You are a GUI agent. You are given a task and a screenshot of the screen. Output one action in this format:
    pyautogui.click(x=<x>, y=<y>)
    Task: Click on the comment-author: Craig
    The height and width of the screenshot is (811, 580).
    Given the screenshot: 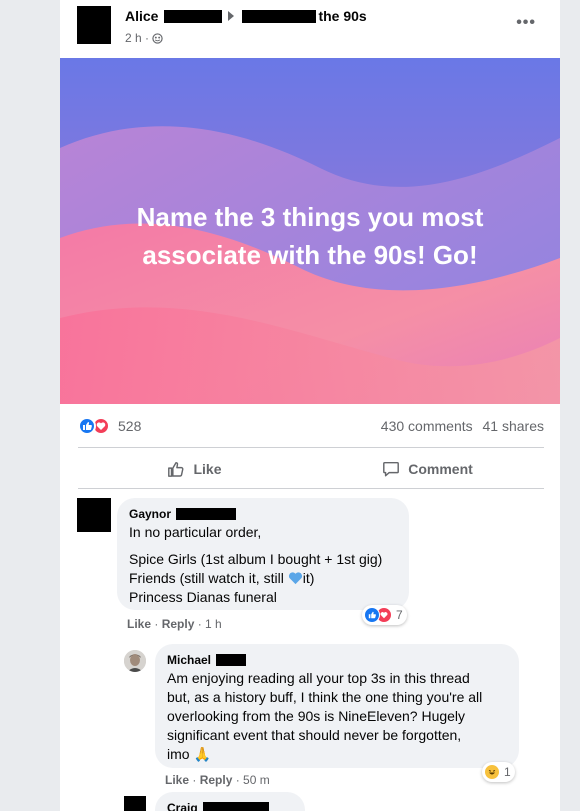 What is the action you would take?
    pyautogui.click(x=230, y=805)
    